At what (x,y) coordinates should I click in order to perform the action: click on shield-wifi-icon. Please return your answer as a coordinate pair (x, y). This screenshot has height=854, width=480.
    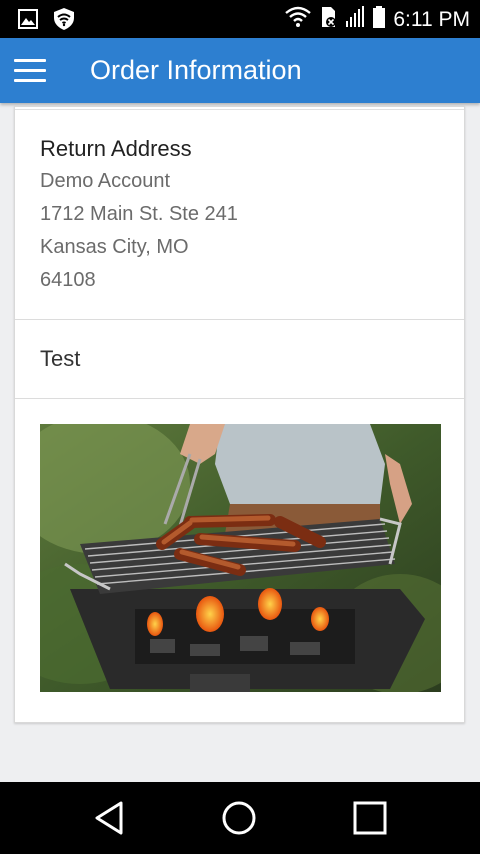
    Looking at the image, I should click on (64, 21).